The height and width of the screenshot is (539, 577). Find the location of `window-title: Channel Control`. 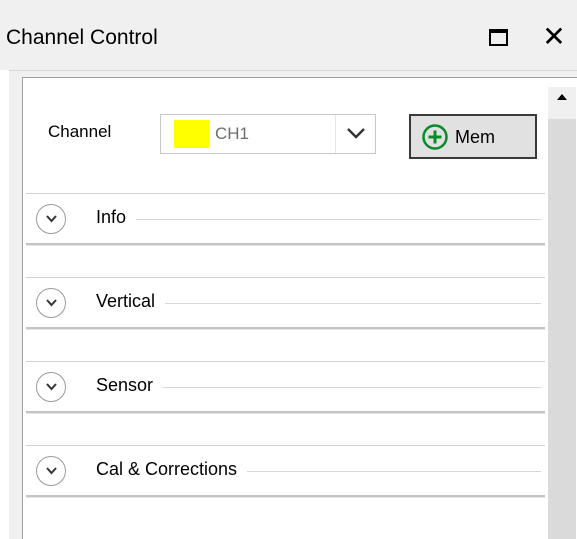

window-title: Channel Control is located at coordinates (82, 37).